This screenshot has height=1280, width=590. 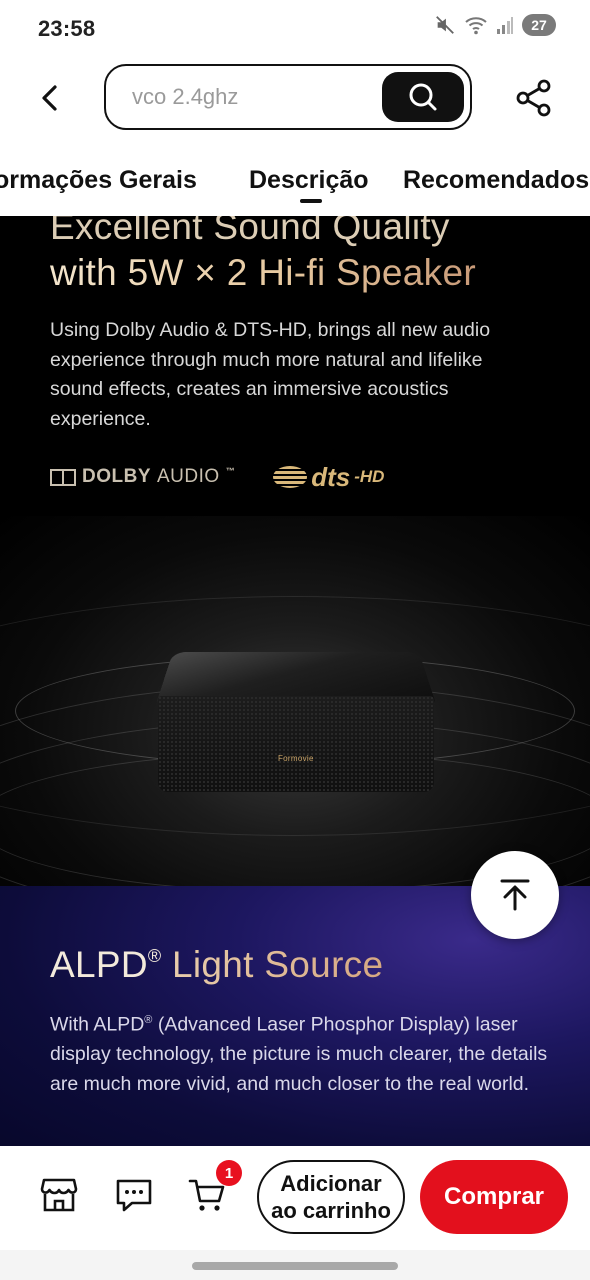 What do you see at coordinates (445, 25) in the screenshot?
I see `mute-icon` at bounding box center [445, 25].